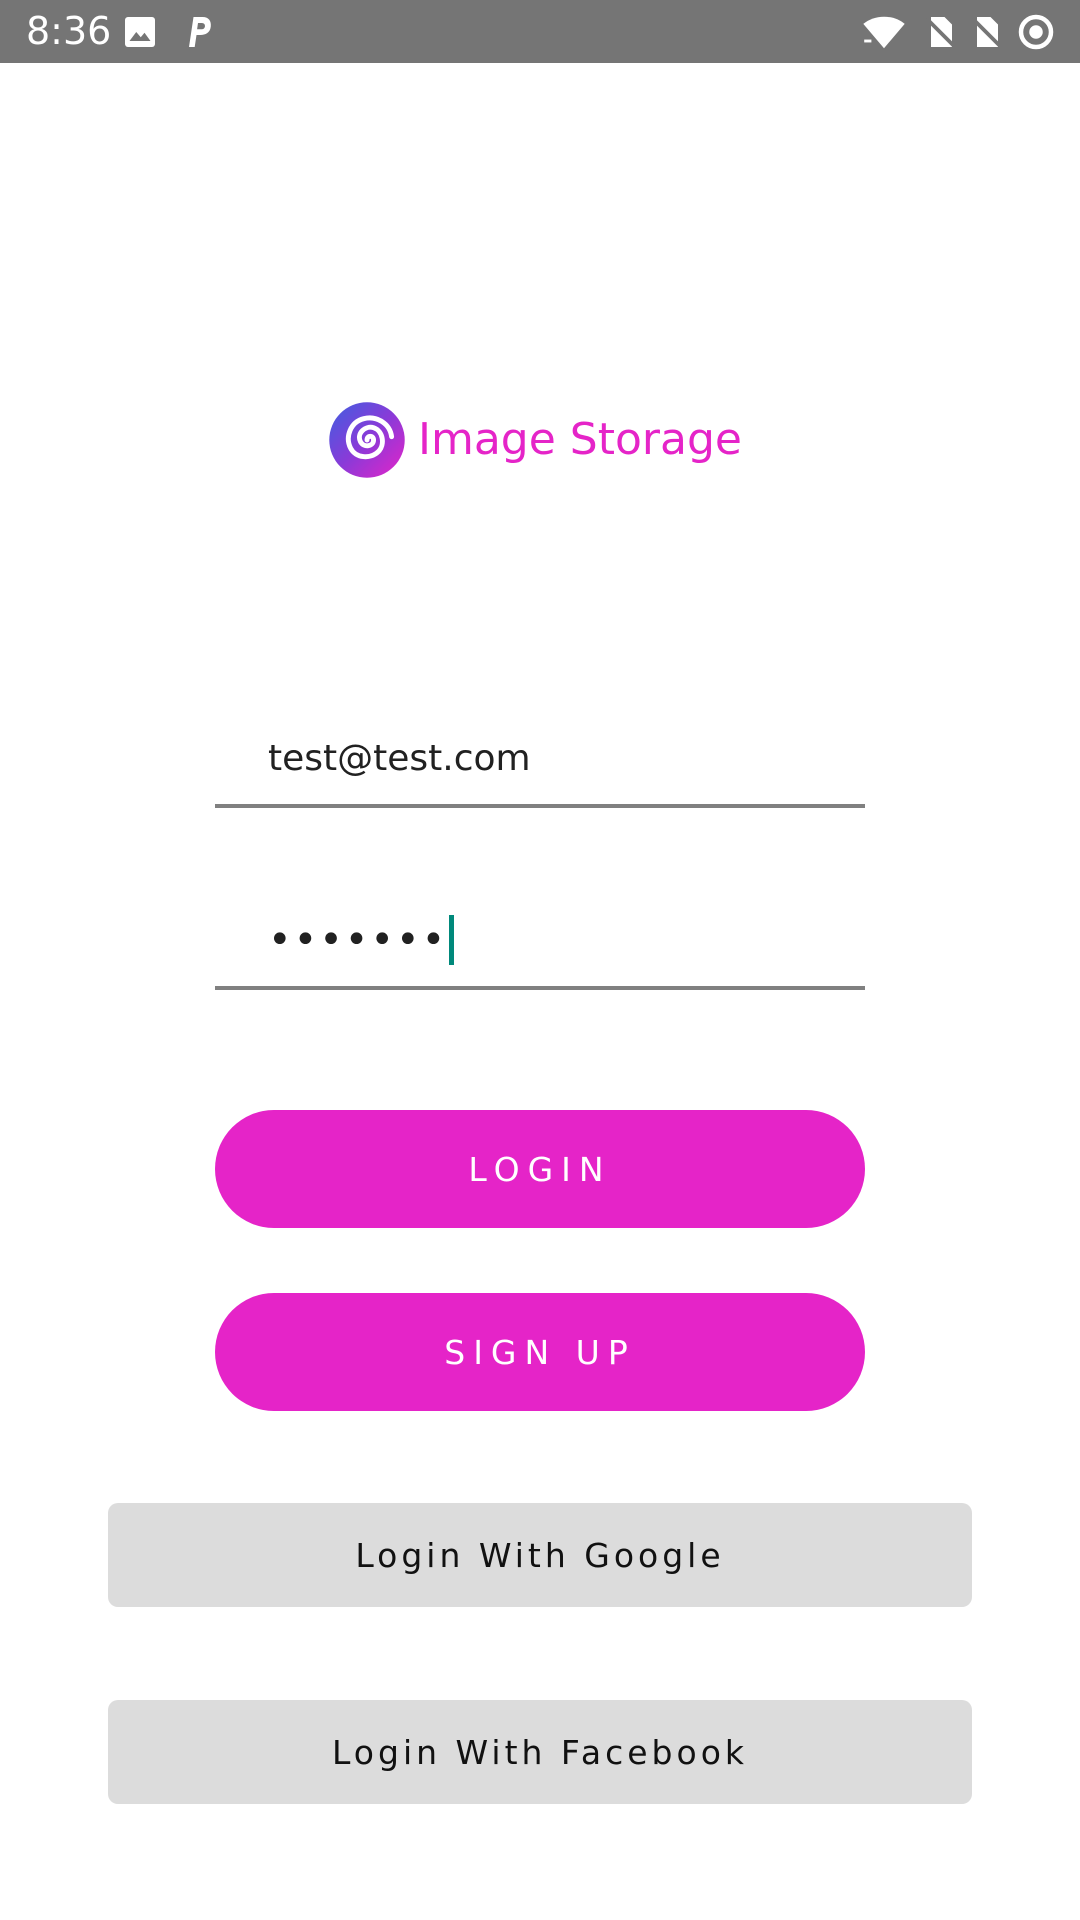 The image size is (1080, 1920). I want to click on email-field, so click(540, 763).